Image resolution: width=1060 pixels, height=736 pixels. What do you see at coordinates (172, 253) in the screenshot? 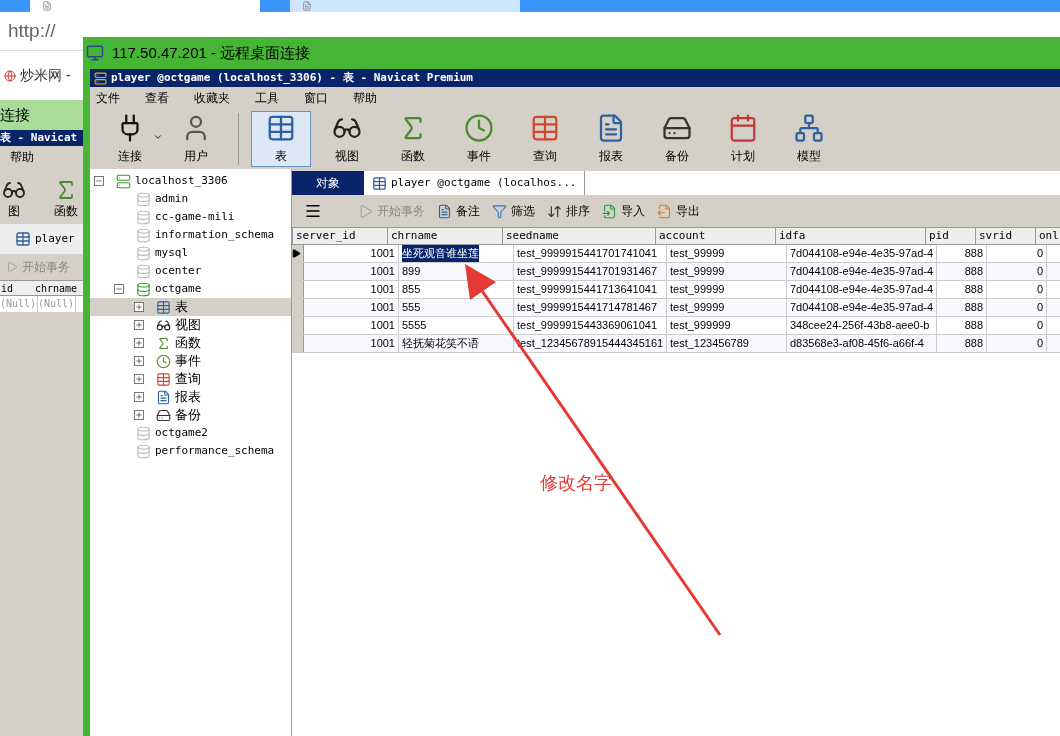
I see `tree-item: mysql` at bounding box center [172, 253].